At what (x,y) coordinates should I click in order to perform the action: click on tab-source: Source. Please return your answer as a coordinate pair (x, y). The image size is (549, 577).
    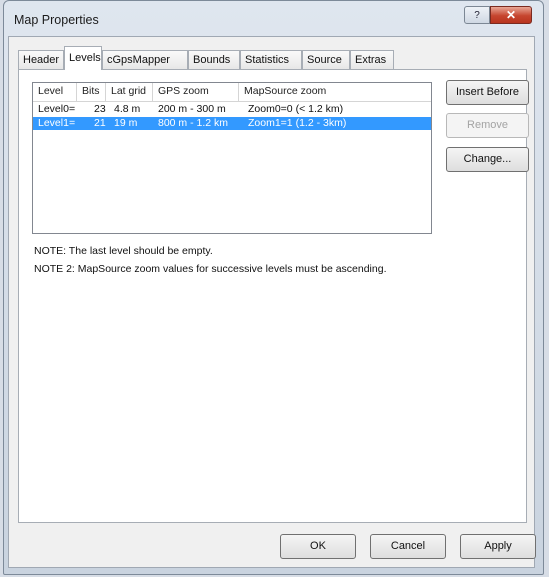
    Looking at the image, I should click on (326, 59).